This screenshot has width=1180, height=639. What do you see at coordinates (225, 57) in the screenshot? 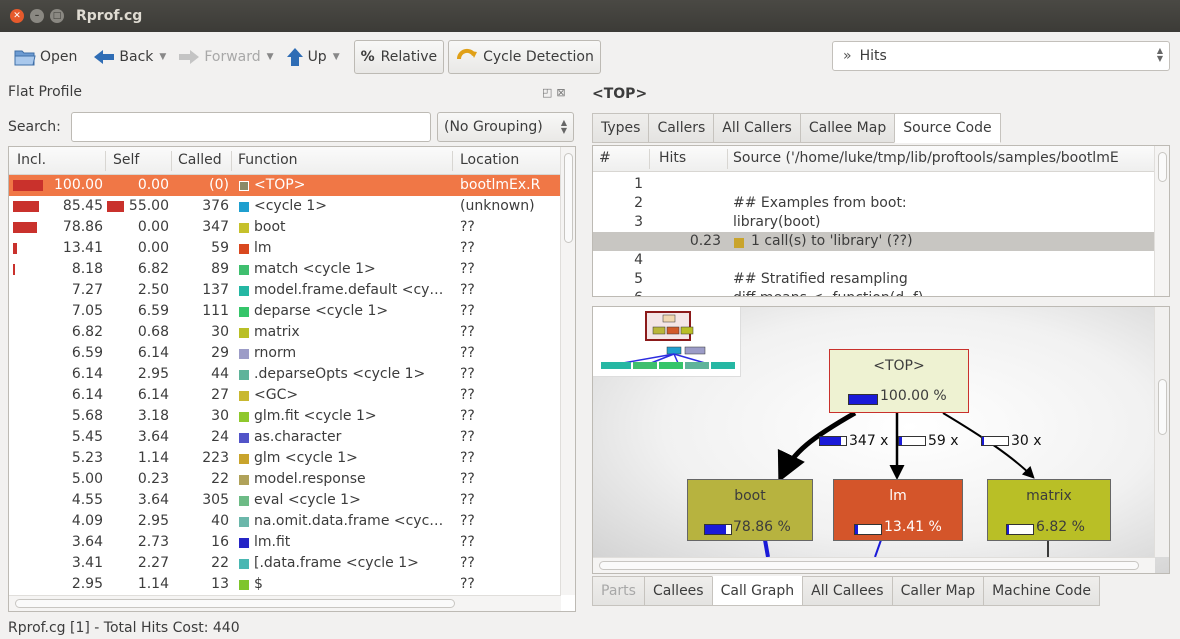
I see `forward-button: Forward ▼` at bounding box center [225, 57].